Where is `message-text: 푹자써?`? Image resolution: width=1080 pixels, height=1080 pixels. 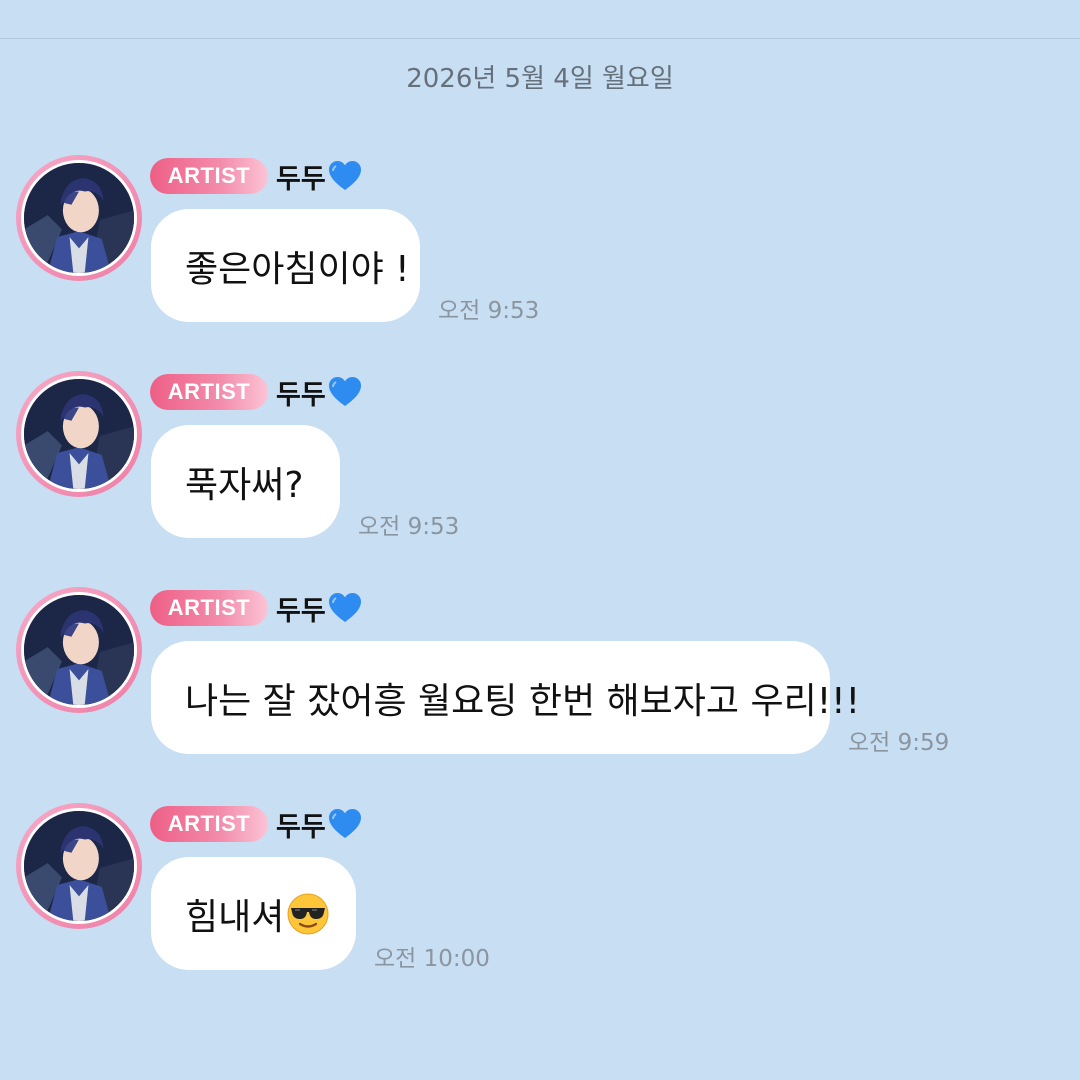 message-text: 푹자써? is located at coordinates (244, 485).